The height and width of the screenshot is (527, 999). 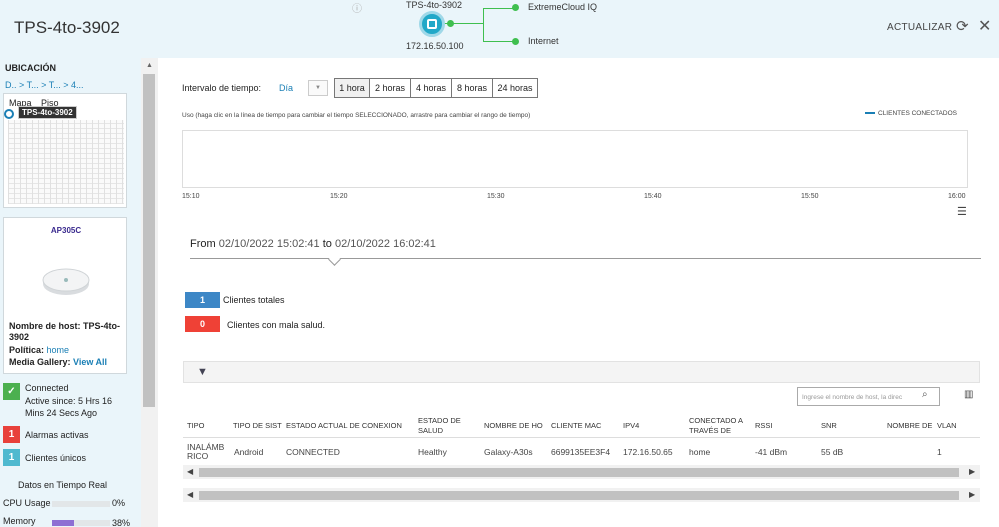 I want to click on media-label: Media Gallery:, so click(x=40, y=362).